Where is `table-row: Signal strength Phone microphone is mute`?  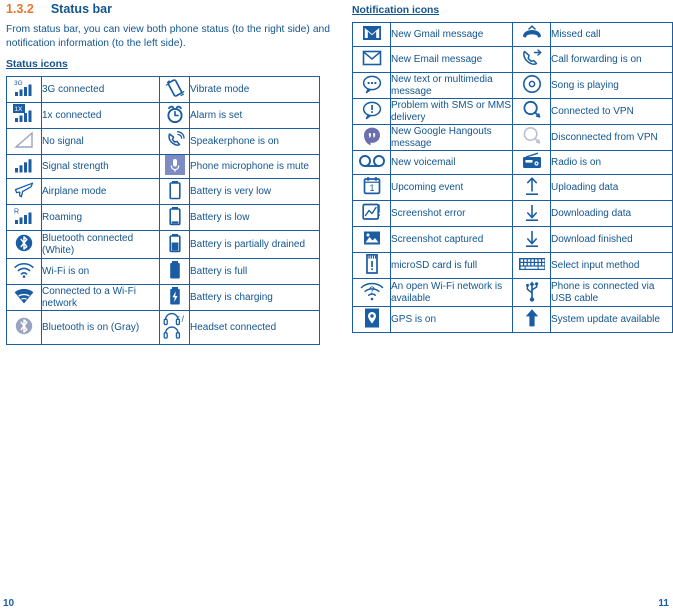
table-row: Signal strength Phone microphone is mute is located at coordinates (163, 166).